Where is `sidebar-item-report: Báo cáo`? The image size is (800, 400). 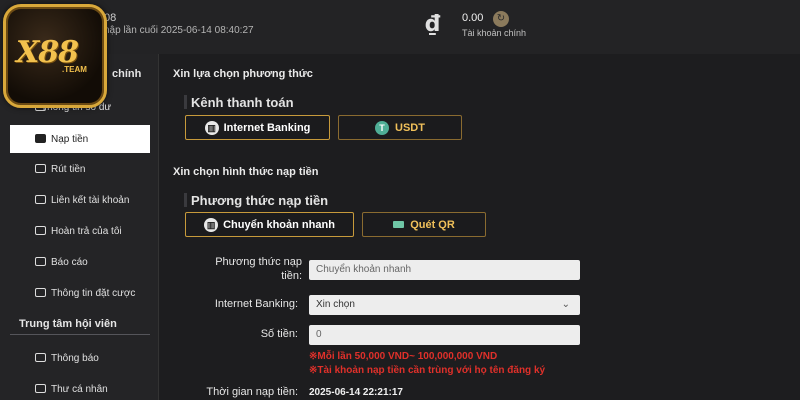
sidebar-item-report: Báo cáo is located at coordinates (80, 262).